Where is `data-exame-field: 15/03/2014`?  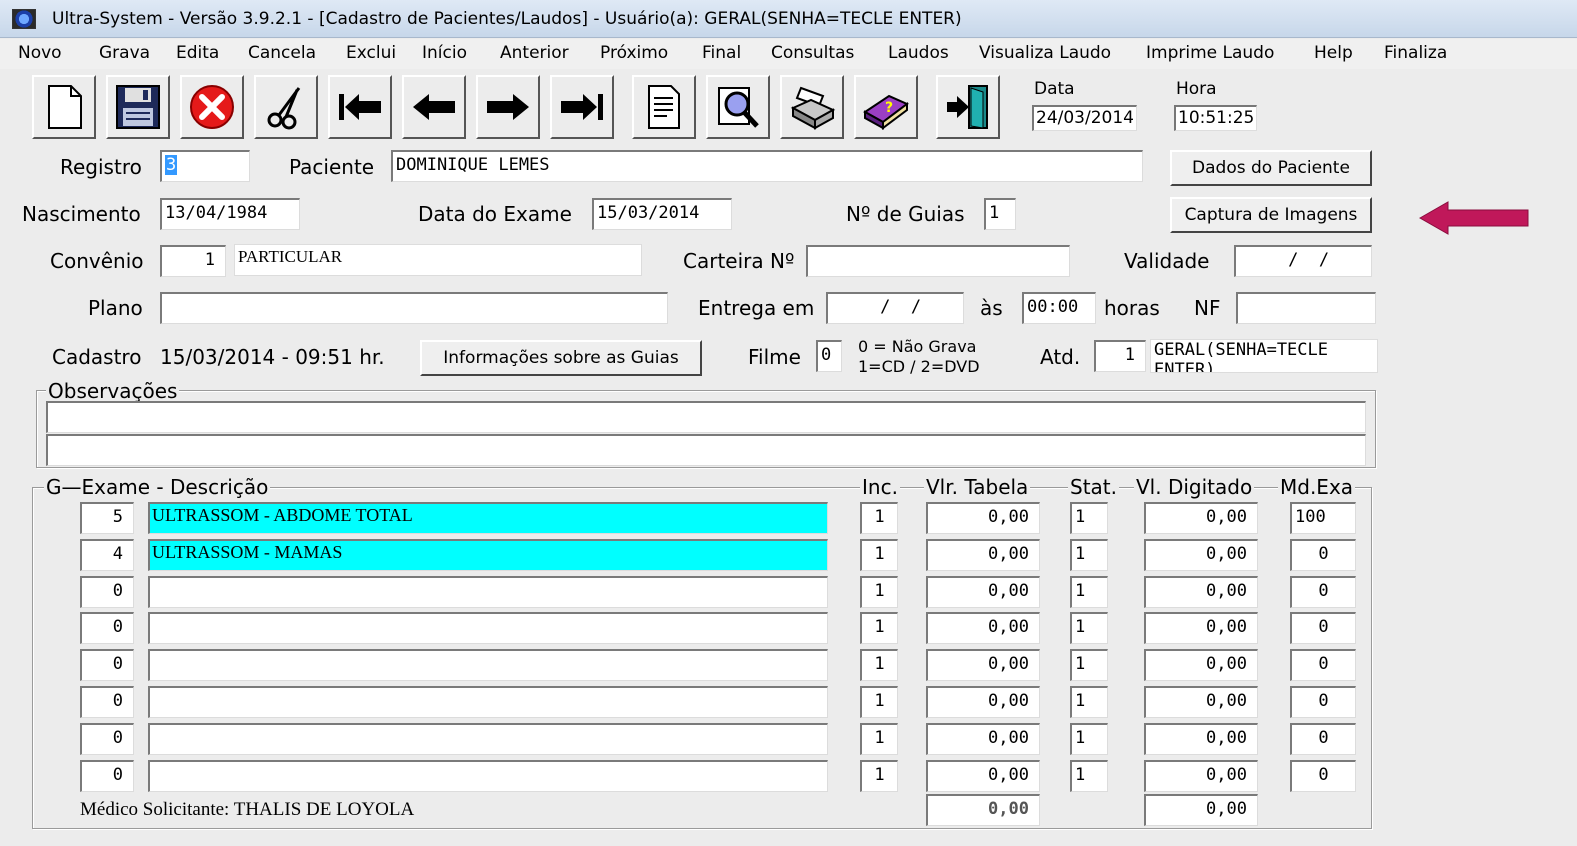
data-exame-field: 15/03/2014 is located at coordinates (662, 214).